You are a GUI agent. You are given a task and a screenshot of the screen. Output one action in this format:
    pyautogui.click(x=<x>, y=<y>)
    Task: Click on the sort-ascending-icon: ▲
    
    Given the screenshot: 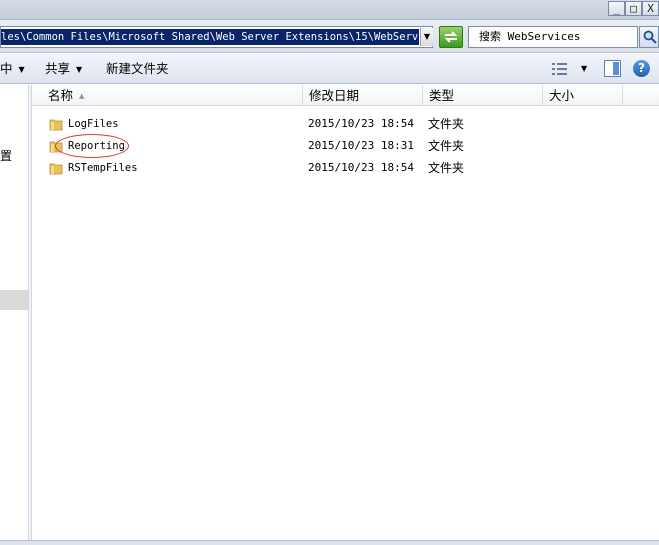 What is the action you would take?
    pyautogui.click(x=82, y=96)
    